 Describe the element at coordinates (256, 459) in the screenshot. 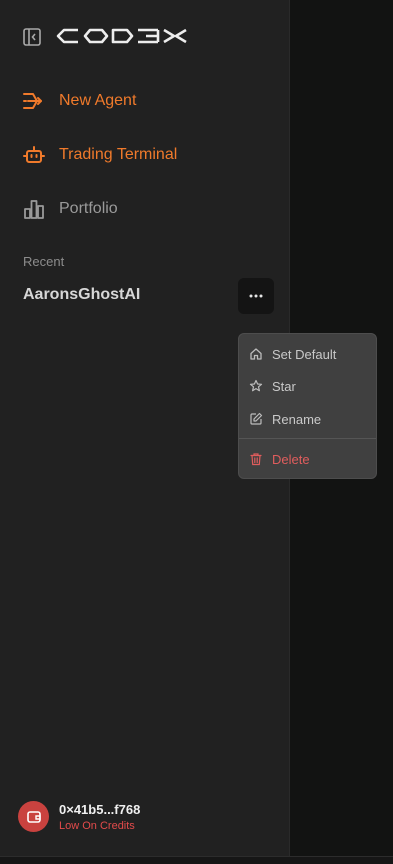

I see `trash-icon` at that location.